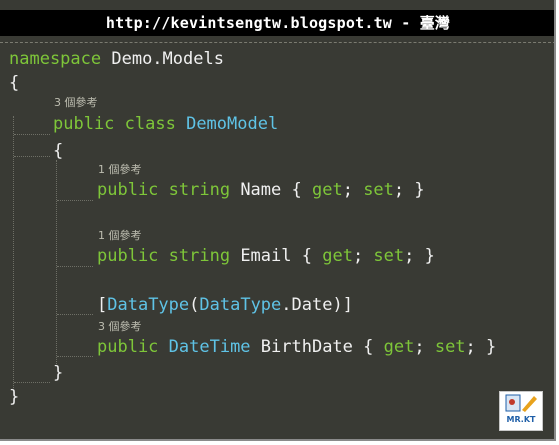 This screenshot has width=559, height=445. Describe the element at coordinates (204, 347) in the screenshot. I see `type-name: DateTime` at that location.